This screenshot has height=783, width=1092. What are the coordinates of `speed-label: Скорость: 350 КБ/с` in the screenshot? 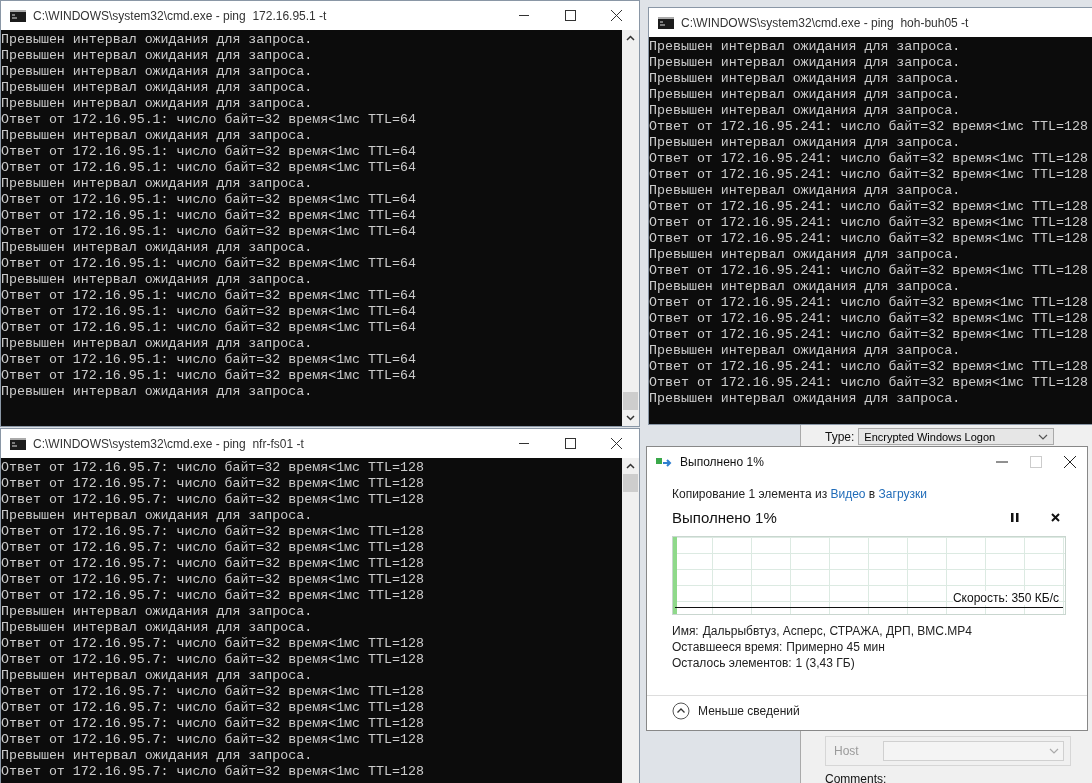 It's located at (1005, 598).